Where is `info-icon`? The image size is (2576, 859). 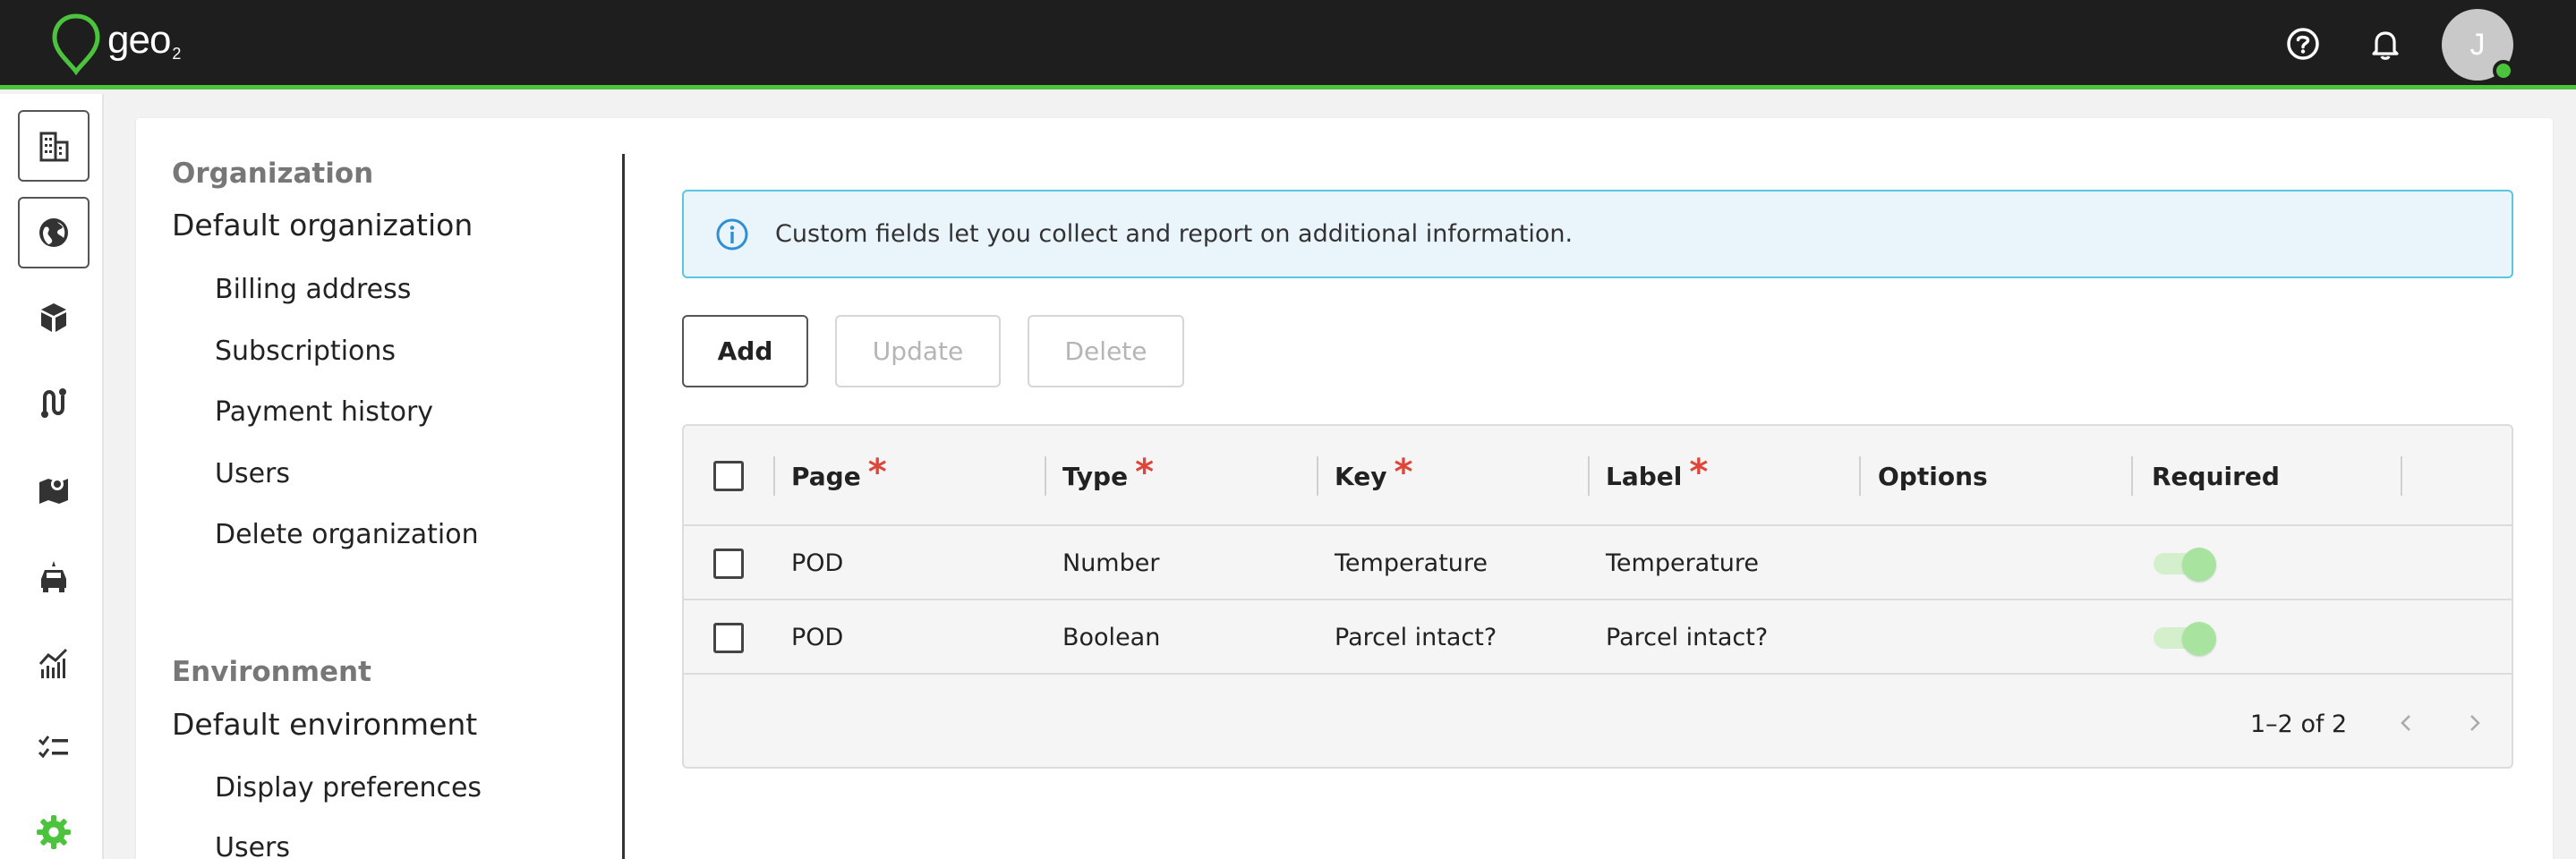
info-icon is located at coordinates (732, 234).